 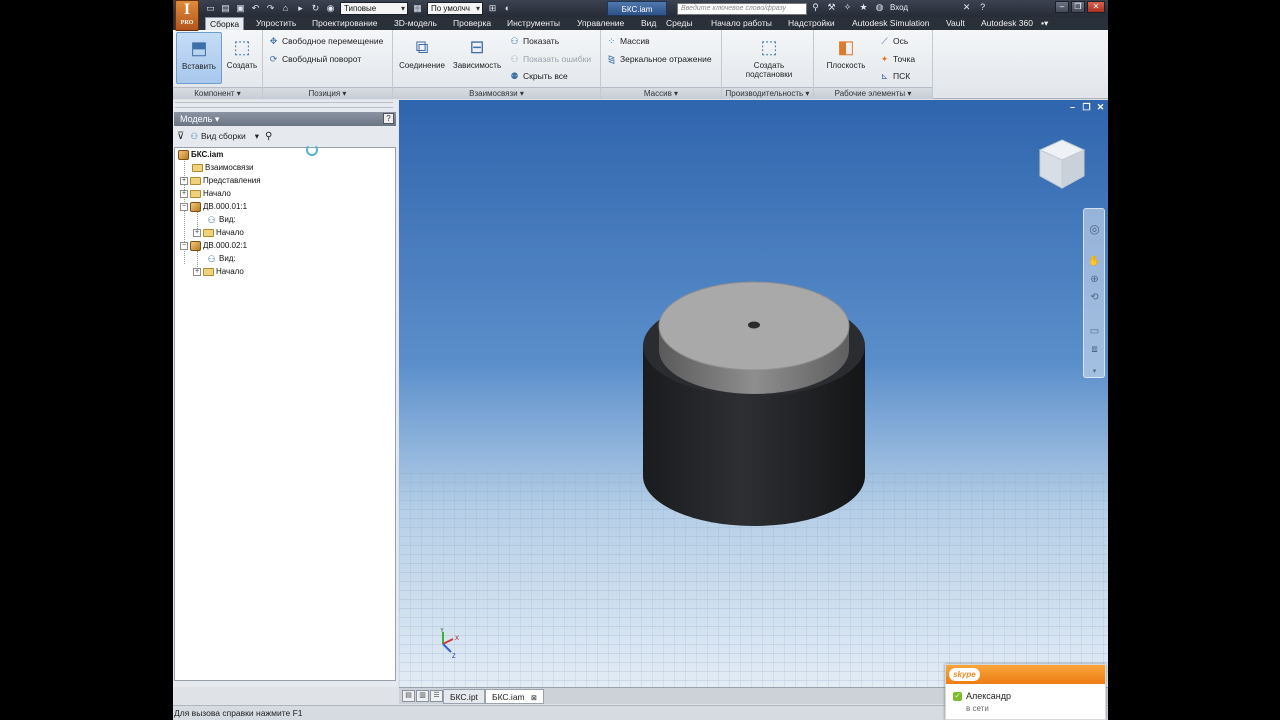 What do you see at coordinates (199, 58) in the screenshot?
I see `insert-button: ⬒ Вставить` at bounding box center [199, 58].